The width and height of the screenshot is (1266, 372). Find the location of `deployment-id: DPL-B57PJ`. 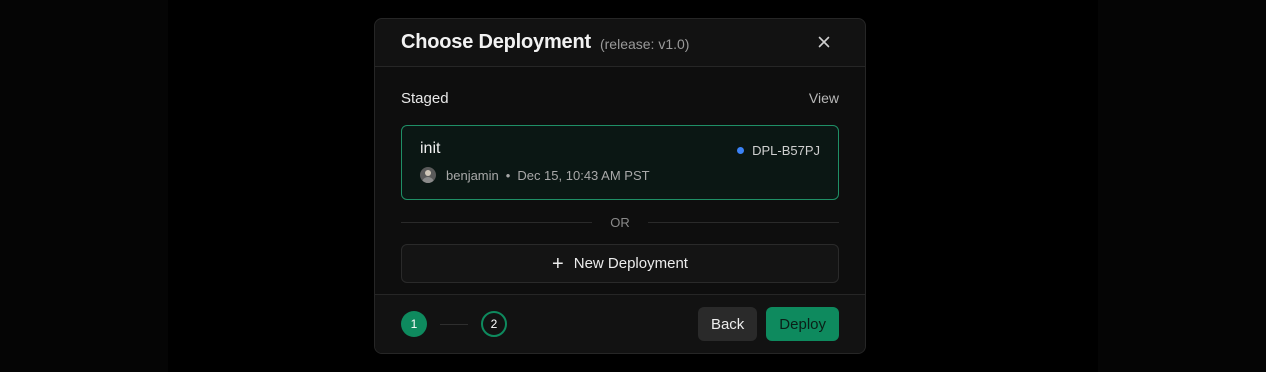

deployment-id: DPL-B57PJ is located at coordinates (778, 150).